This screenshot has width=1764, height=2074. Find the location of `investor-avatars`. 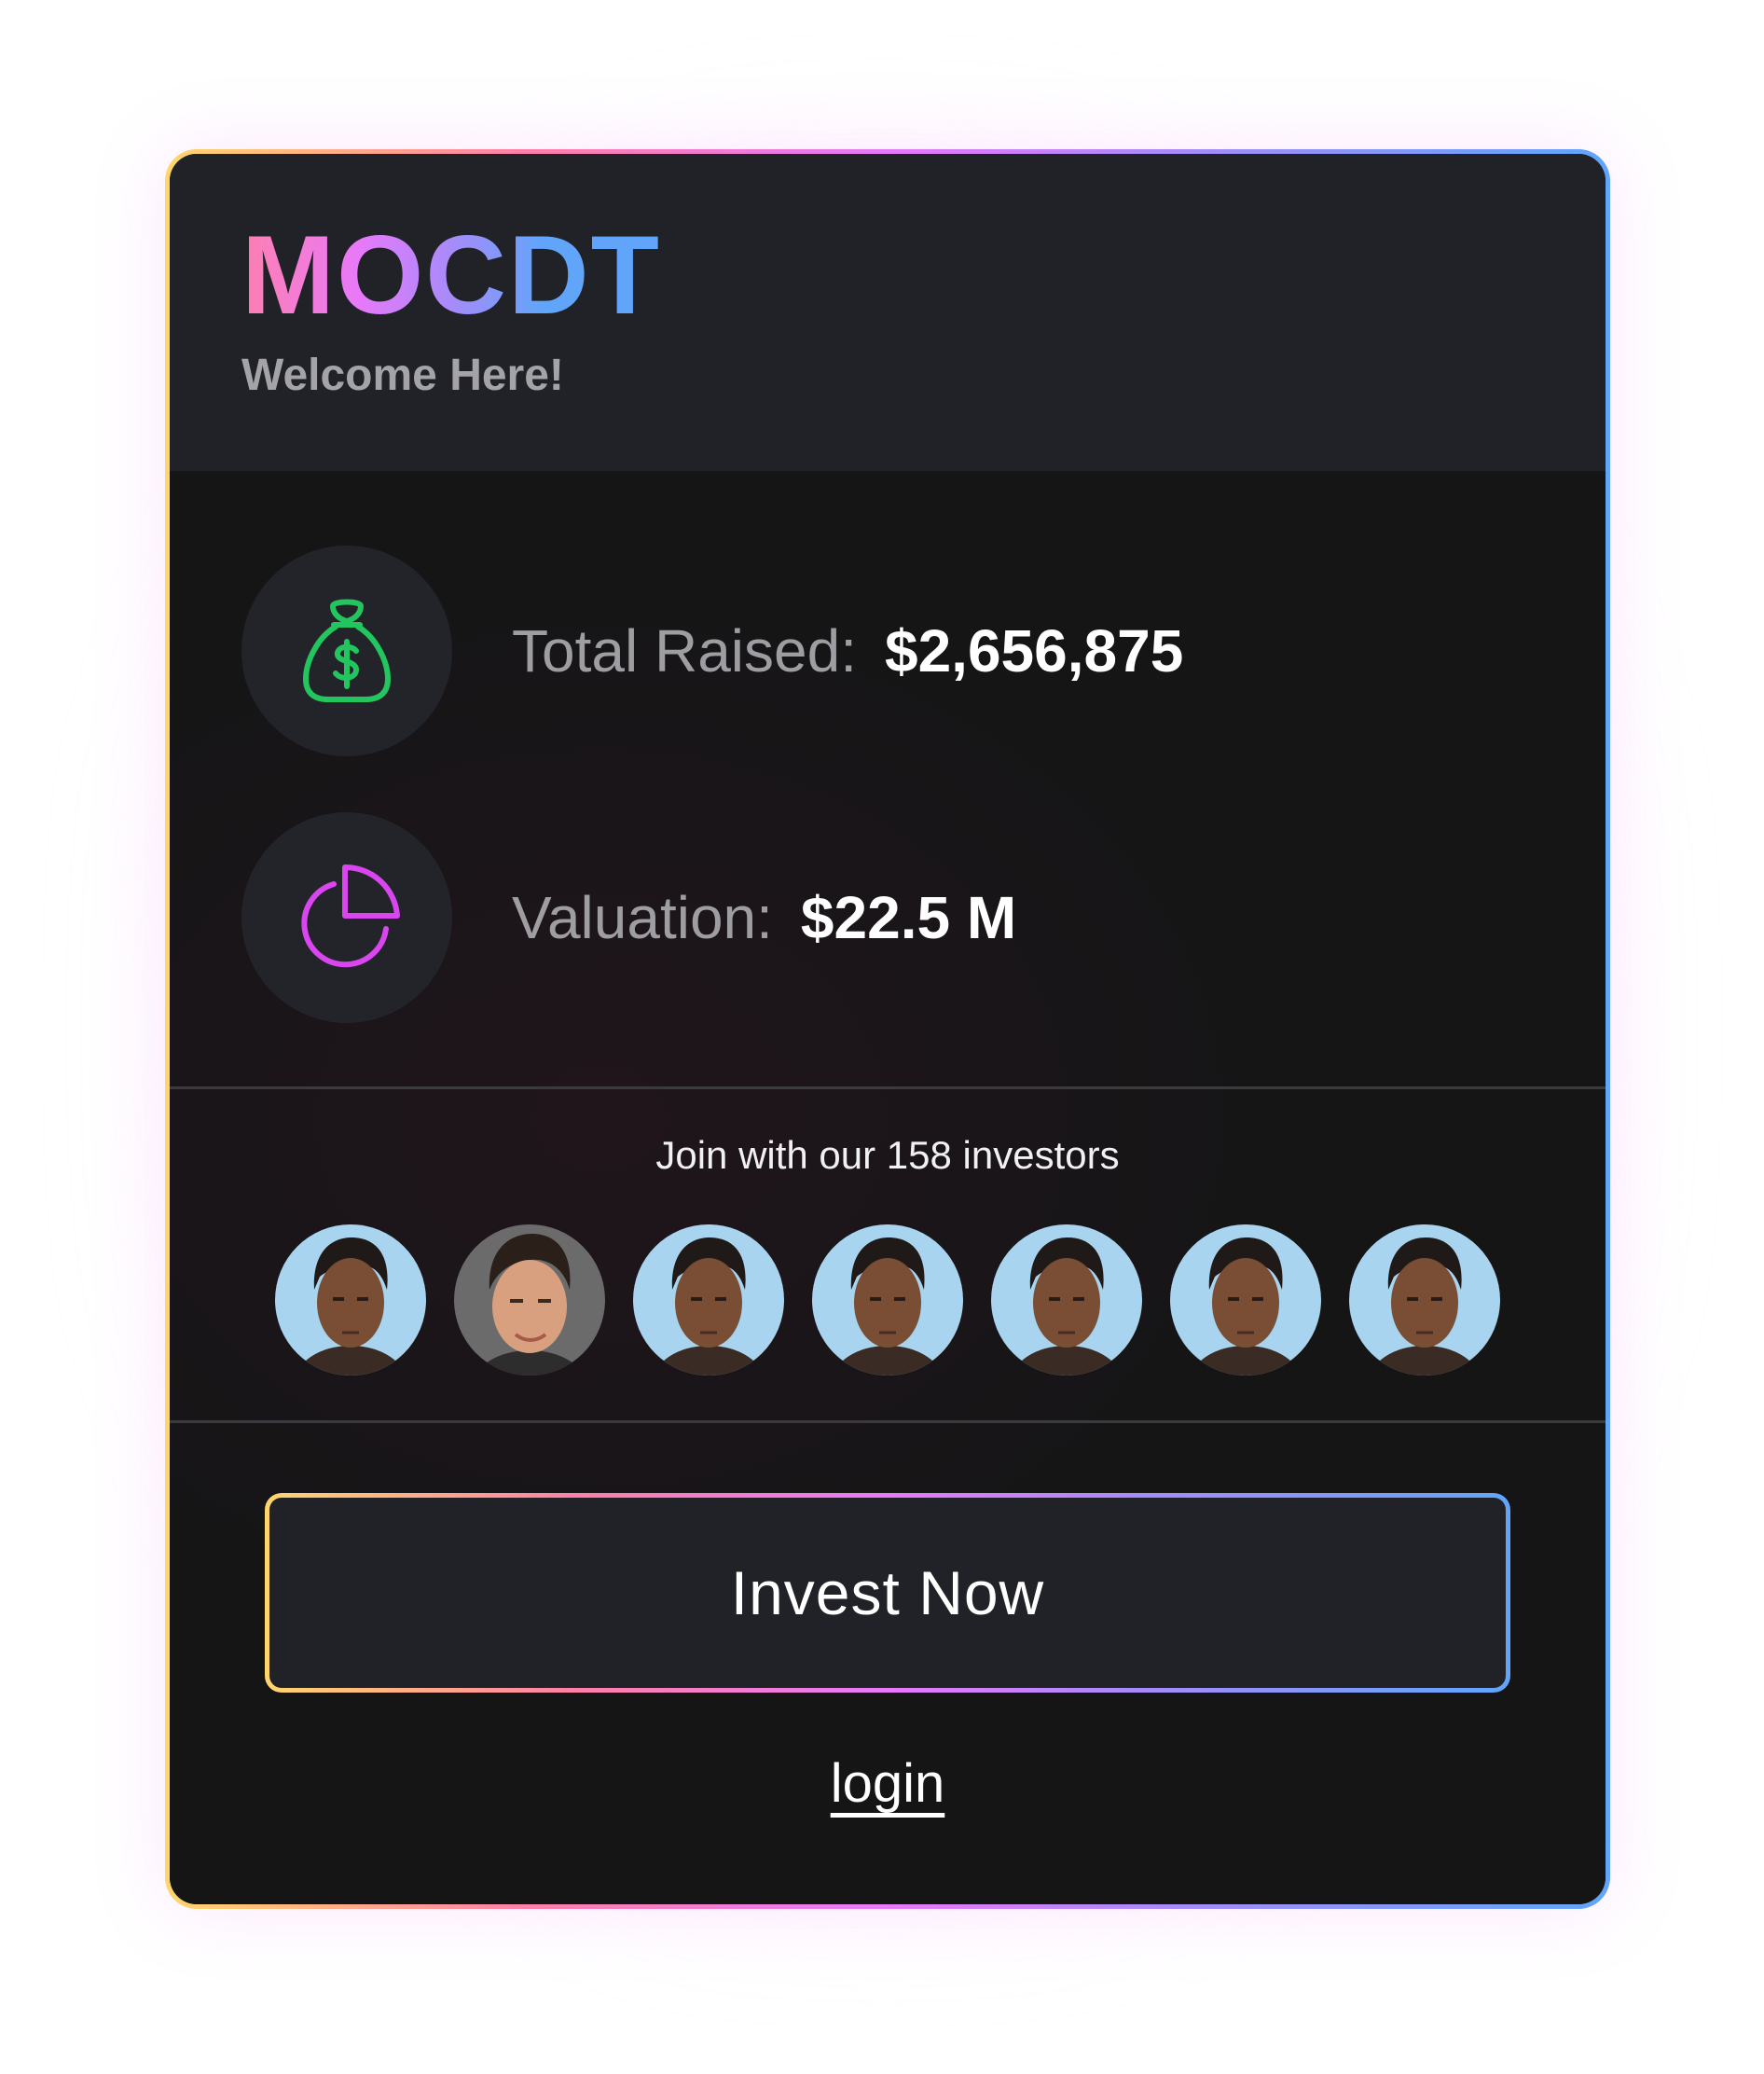

investor-avatars is located at coordinates (888, 1300).